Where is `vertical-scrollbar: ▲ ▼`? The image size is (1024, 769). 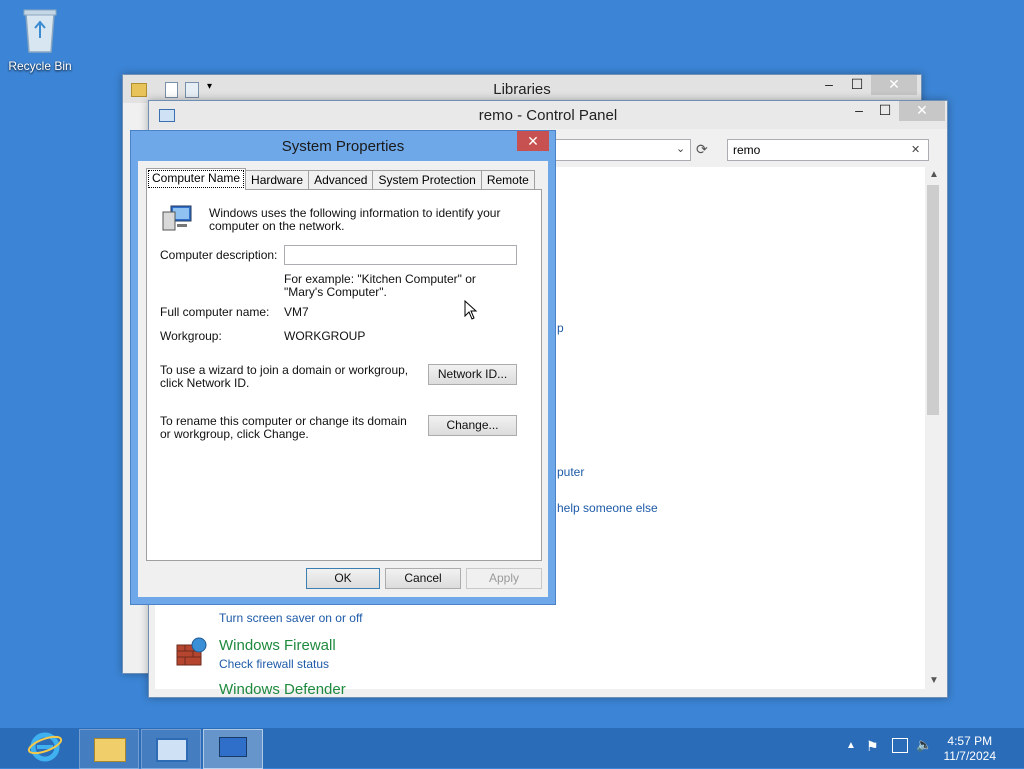 vertical-scrollbar: ▲ ▼ is located at coordinates (933, 428).